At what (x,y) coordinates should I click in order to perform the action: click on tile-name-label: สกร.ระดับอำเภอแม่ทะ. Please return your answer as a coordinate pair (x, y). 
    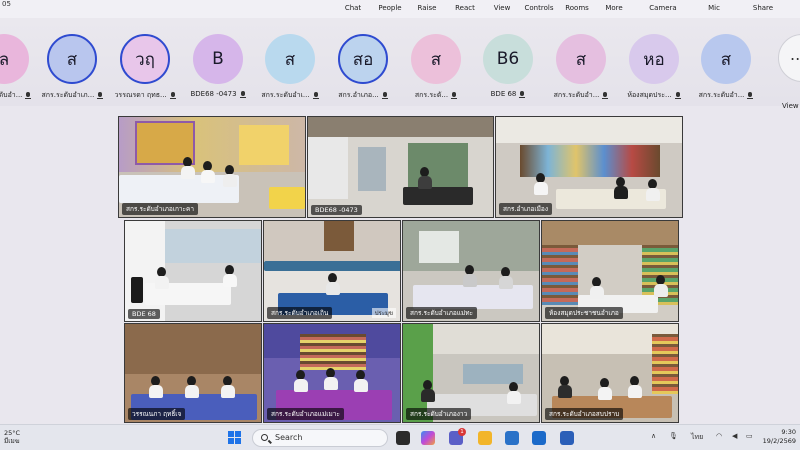
    Looking at the image, I should click on (442, 313).